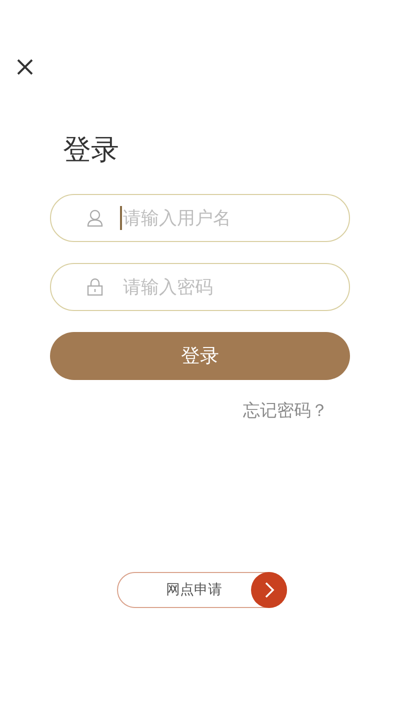  I want to click on apply-button: 网点申请, so click(202, 590).